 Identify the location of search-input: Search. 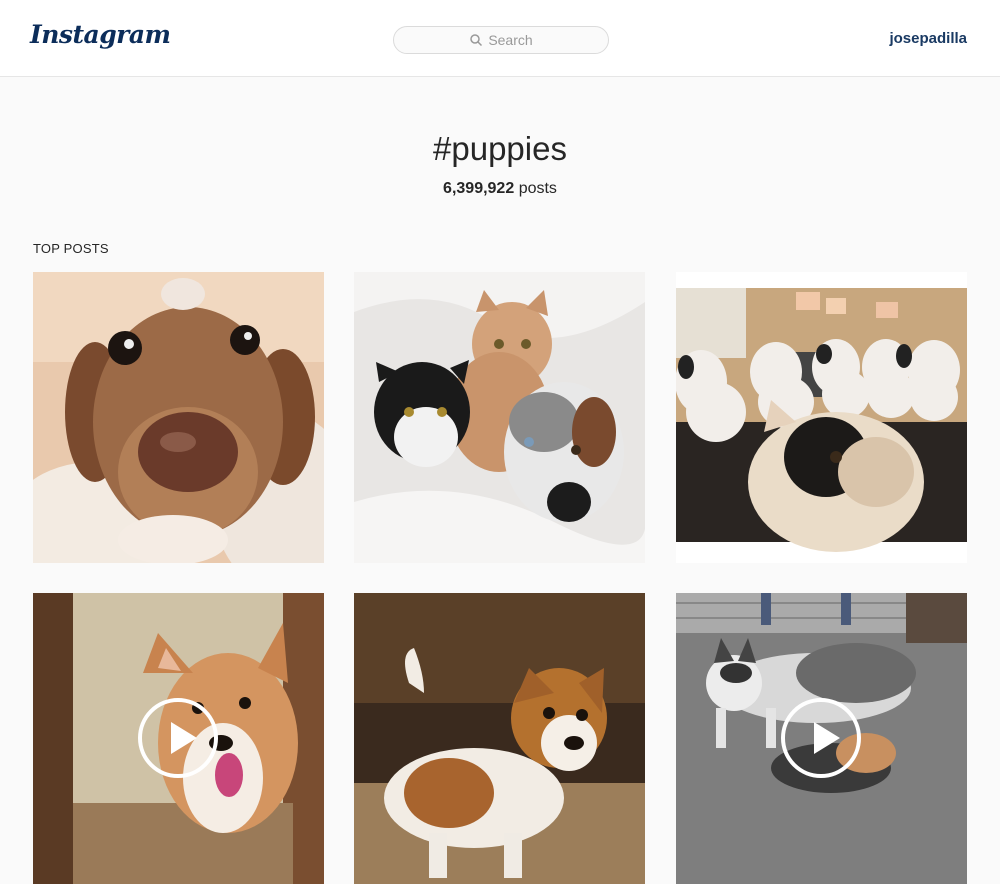
(501, 40).